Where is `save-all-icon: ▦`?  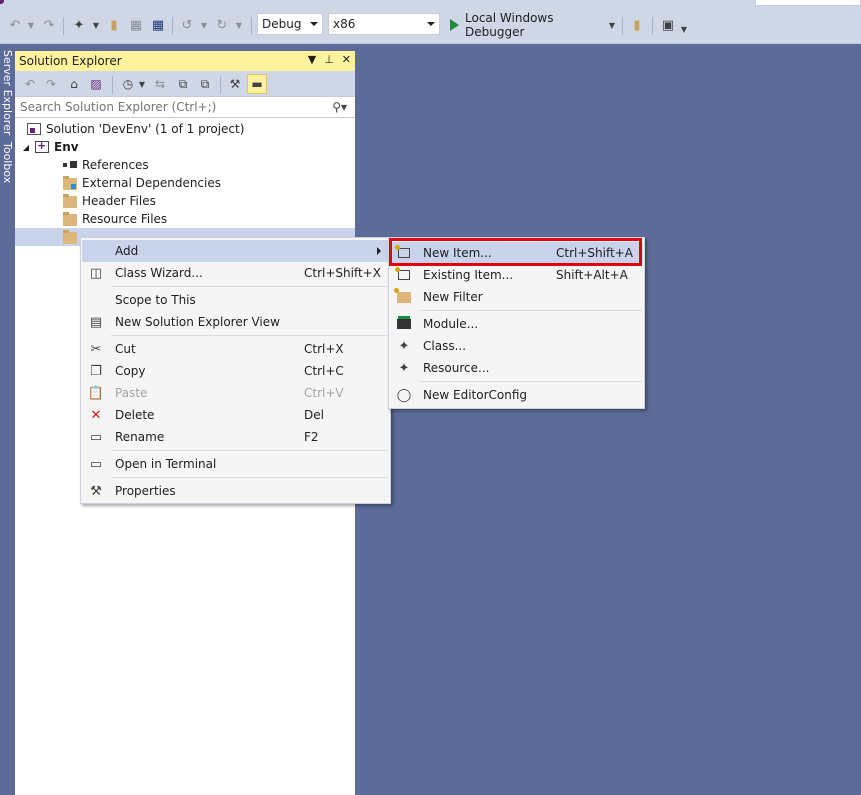 save-all-icon: ▦ is located at coordinates (158, 25).